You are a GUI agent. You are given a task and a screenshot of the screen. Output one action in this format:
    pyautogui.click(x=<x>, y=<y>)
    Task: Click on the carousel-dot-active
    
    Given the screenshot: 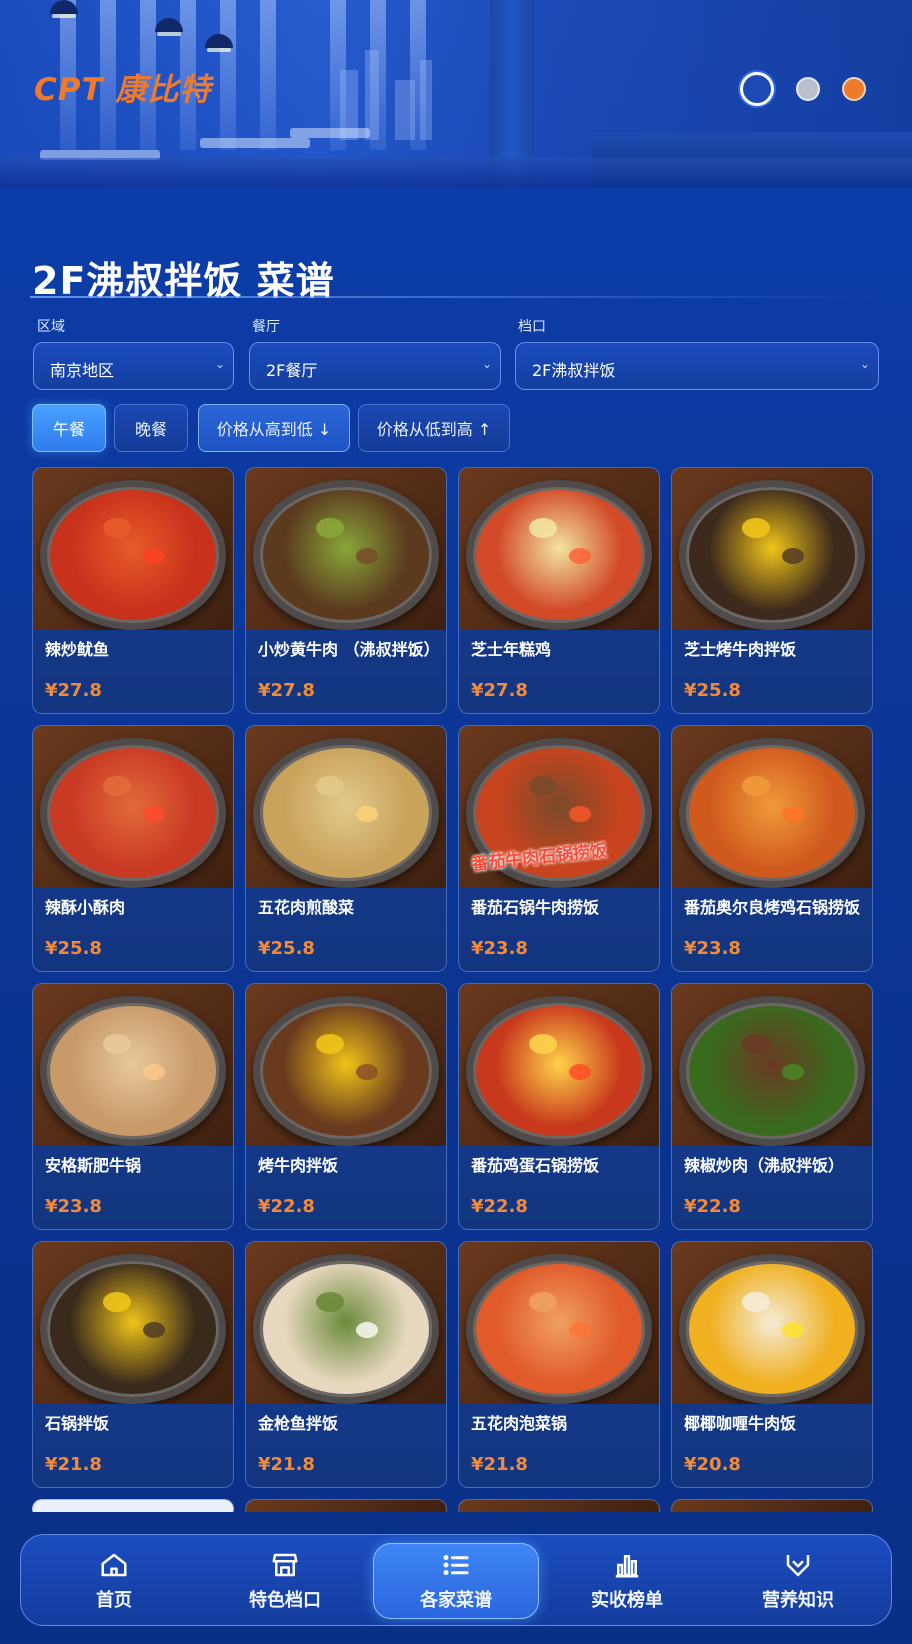 What is the action you would take?
    pyautogui.click(x=757, y=89)
    